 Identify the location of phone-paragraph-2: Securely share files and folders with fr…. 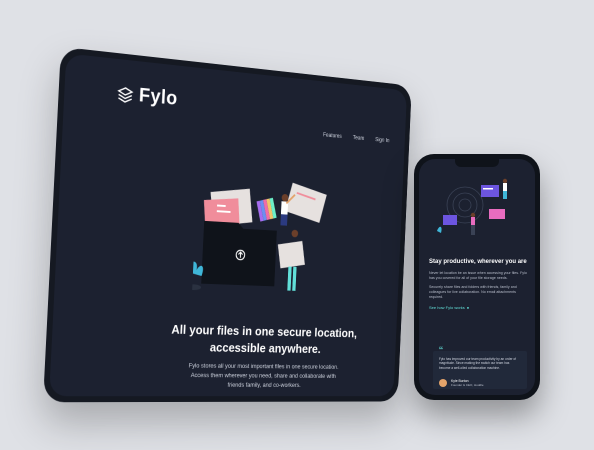
(473, 292).